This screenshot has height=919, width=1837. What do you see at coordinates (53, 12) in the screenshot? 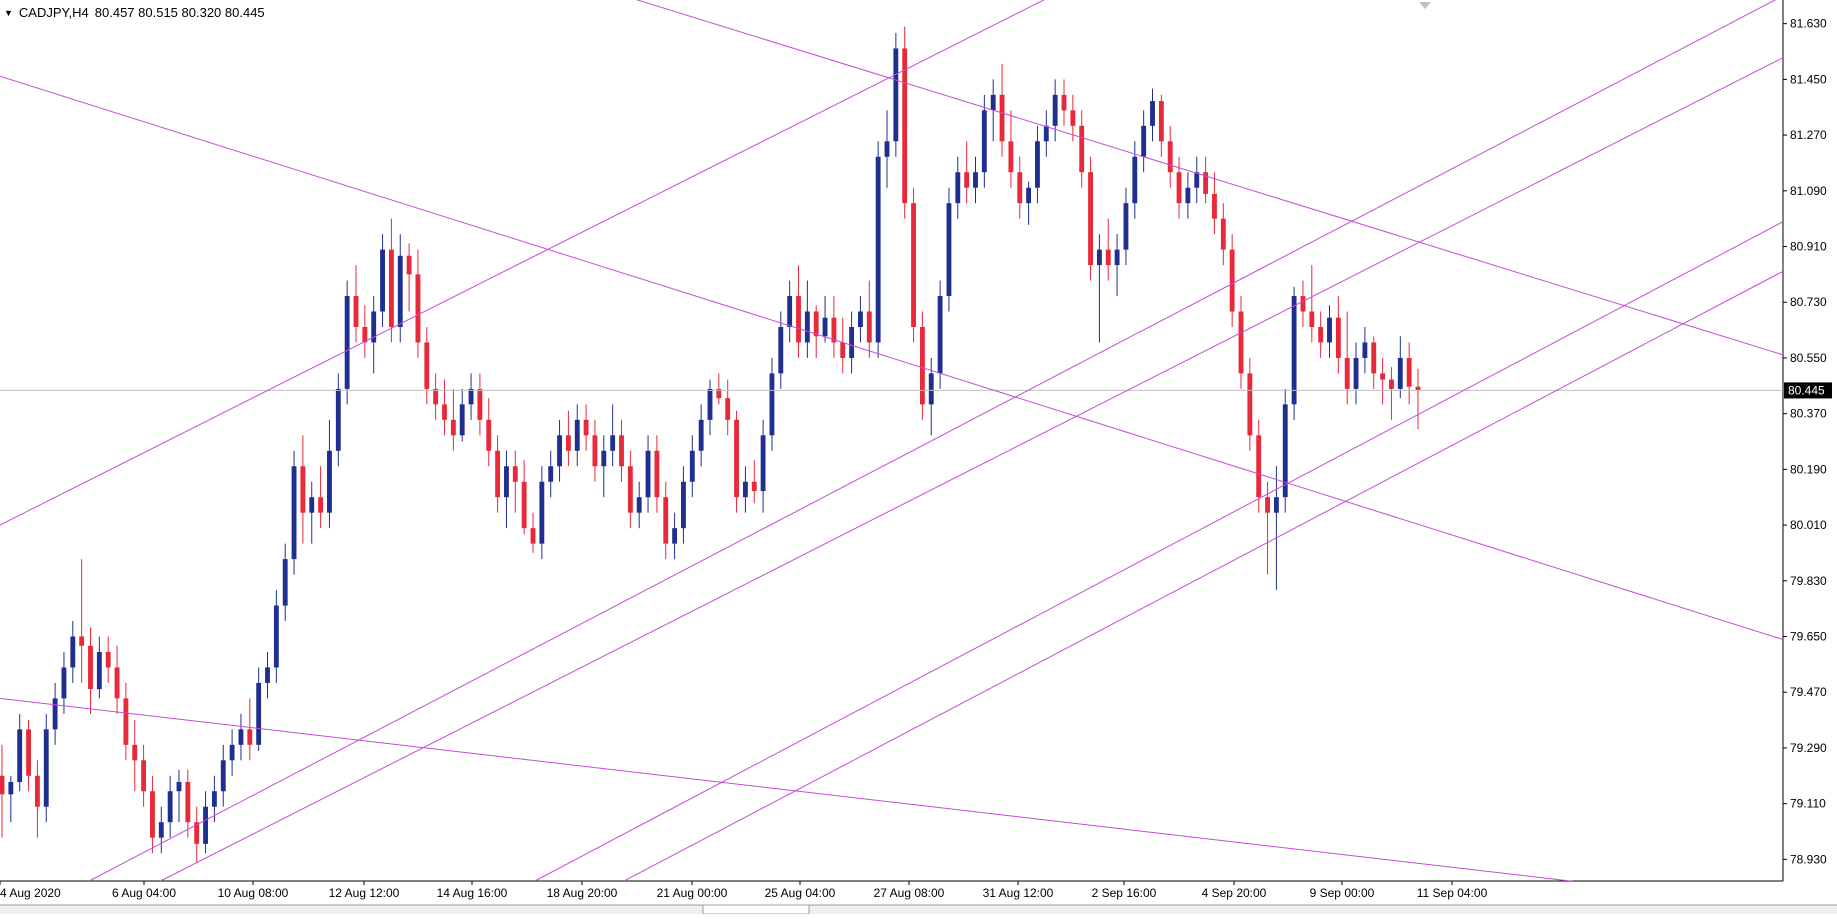
I see `symbol-timeframe: CADJPY,H4` at bounding box center [53, 12].